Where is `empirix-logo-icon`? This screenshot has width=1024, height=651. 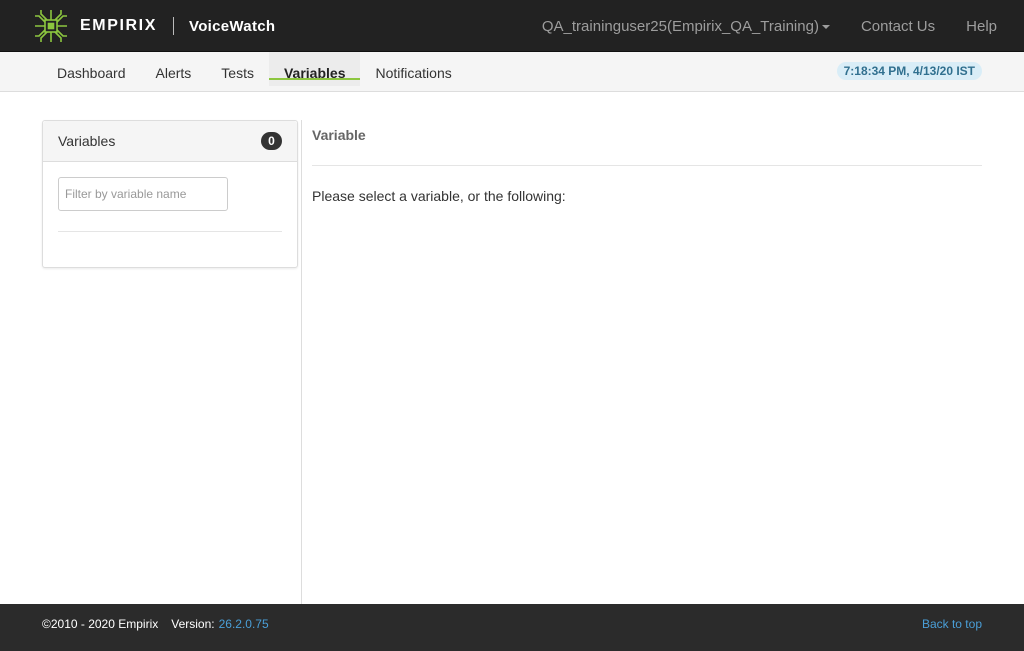 empirix-logo-icon is located at coordinates (51, 26).